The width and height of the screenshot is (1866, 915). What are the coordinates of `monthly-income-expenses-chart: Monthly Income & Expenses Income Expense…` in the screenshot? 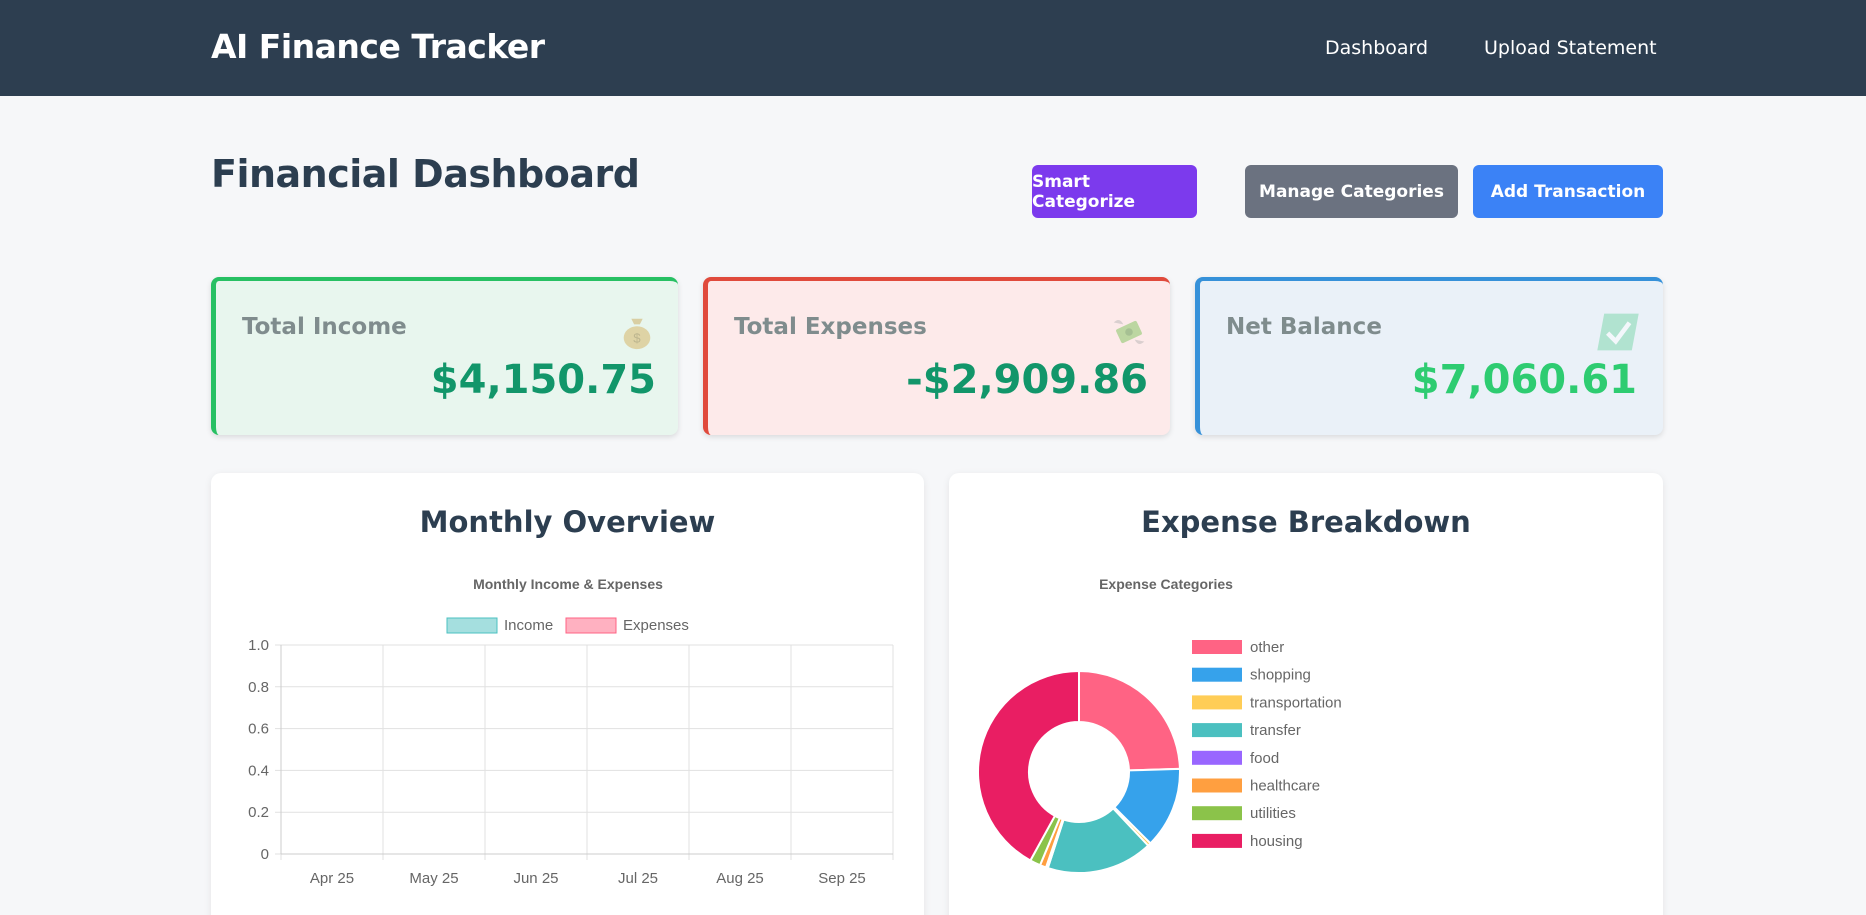 It's located at (571, 731).